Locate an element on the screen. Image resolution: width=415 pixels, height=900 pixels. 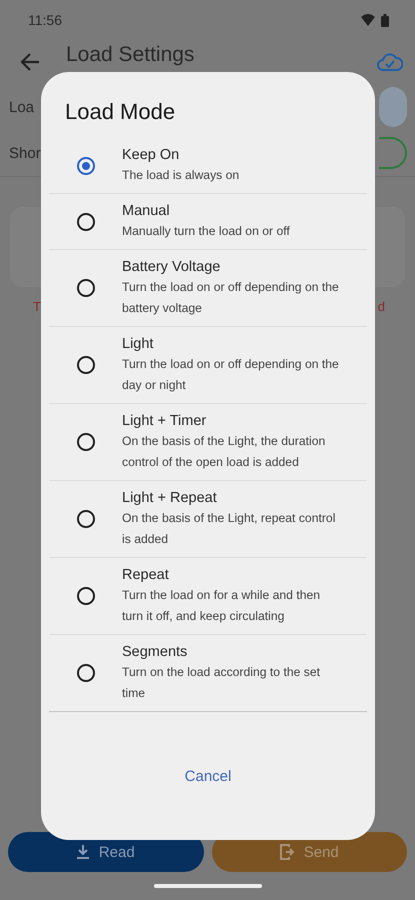
mode-option: Light Turn the load on or off depending on the day or night is located at coordinates (208, 365).